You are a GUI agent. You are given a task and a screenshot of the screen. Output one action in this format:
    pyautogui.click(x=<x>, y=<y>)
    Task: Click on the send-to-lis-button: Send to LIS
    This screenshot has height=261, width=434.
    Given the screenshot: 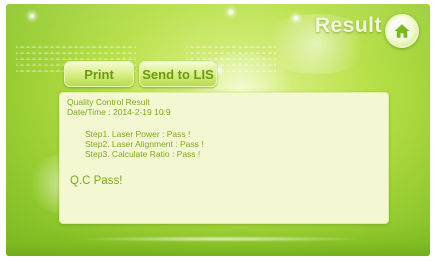 What is the action you would take?
    pyautogui.click(x=178, y=74)
    